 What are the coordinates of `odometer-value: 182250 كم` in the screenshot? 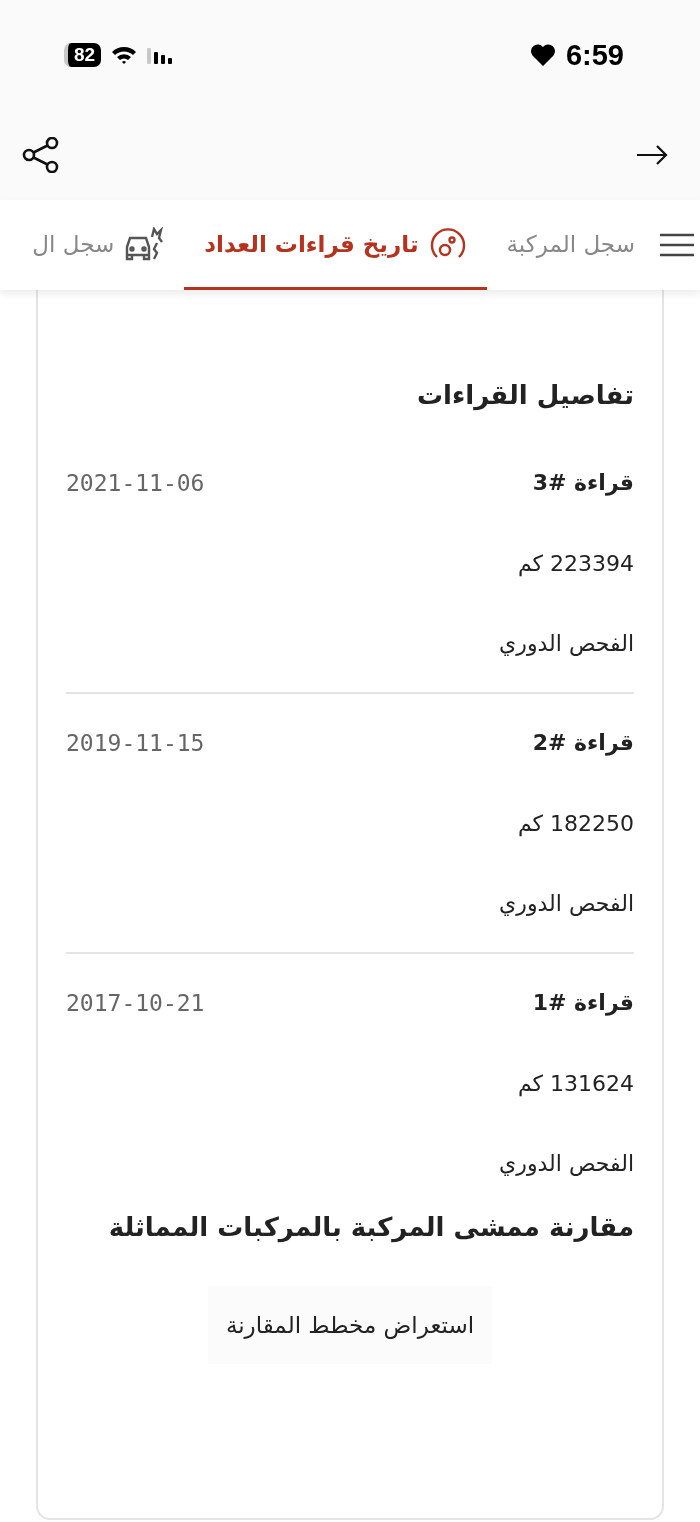 It's located at (575, 823).